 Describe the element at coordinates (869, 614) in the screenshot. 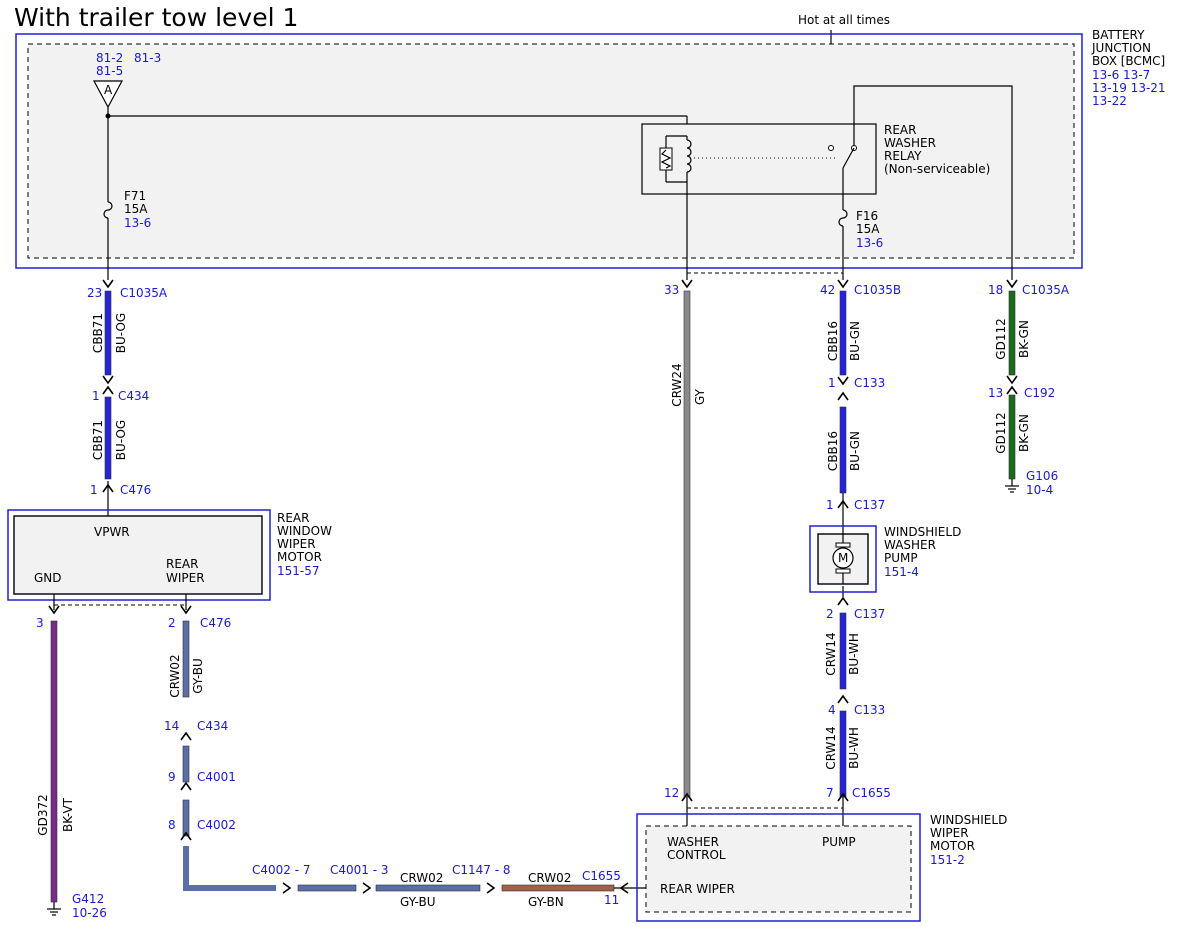

I see `connector-id: C137` at that location.